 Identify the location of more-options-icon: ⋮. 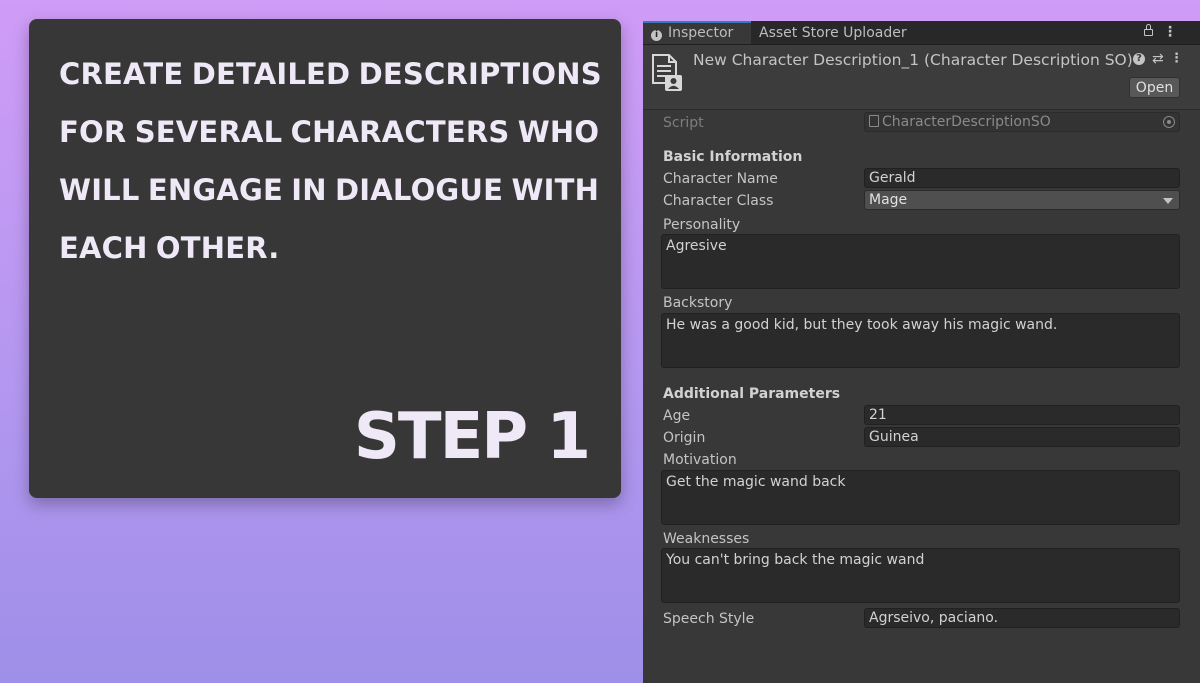
(1176, 59).